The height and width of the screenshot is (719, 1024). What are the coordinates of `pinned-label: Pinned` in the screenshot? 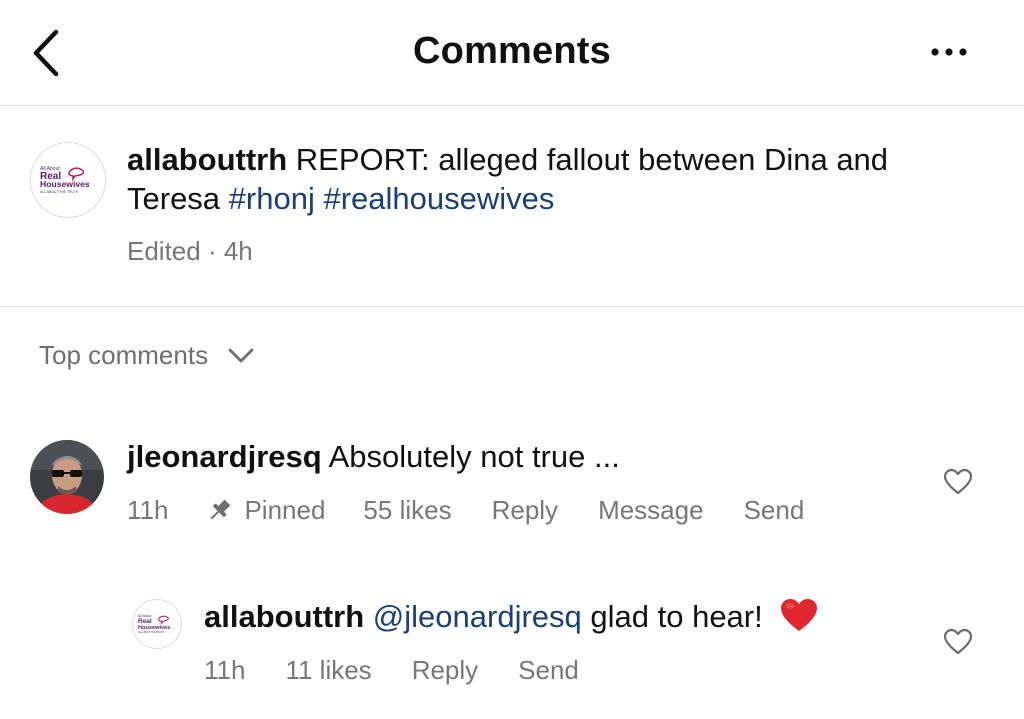 It's located at (285, 510).